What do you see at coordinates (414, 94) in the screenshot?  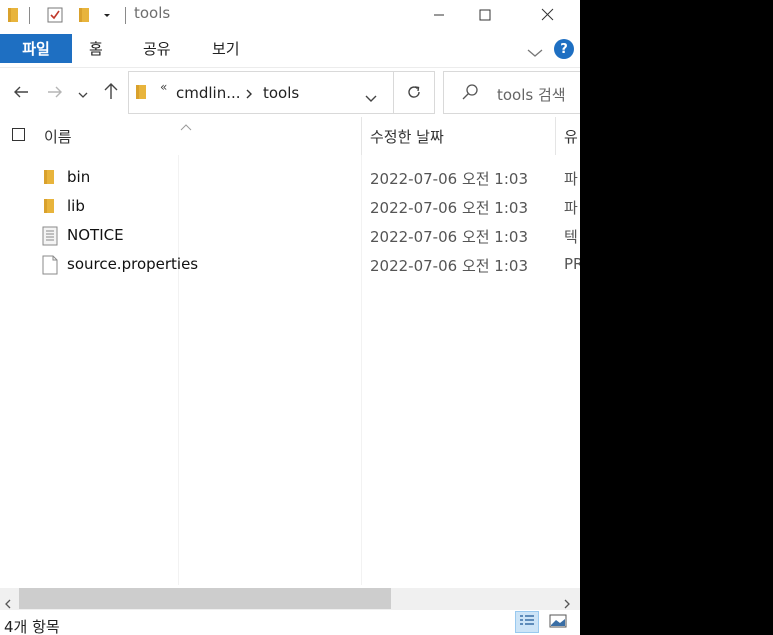 I see `refresh-icon` at bounding box center [414, 94].